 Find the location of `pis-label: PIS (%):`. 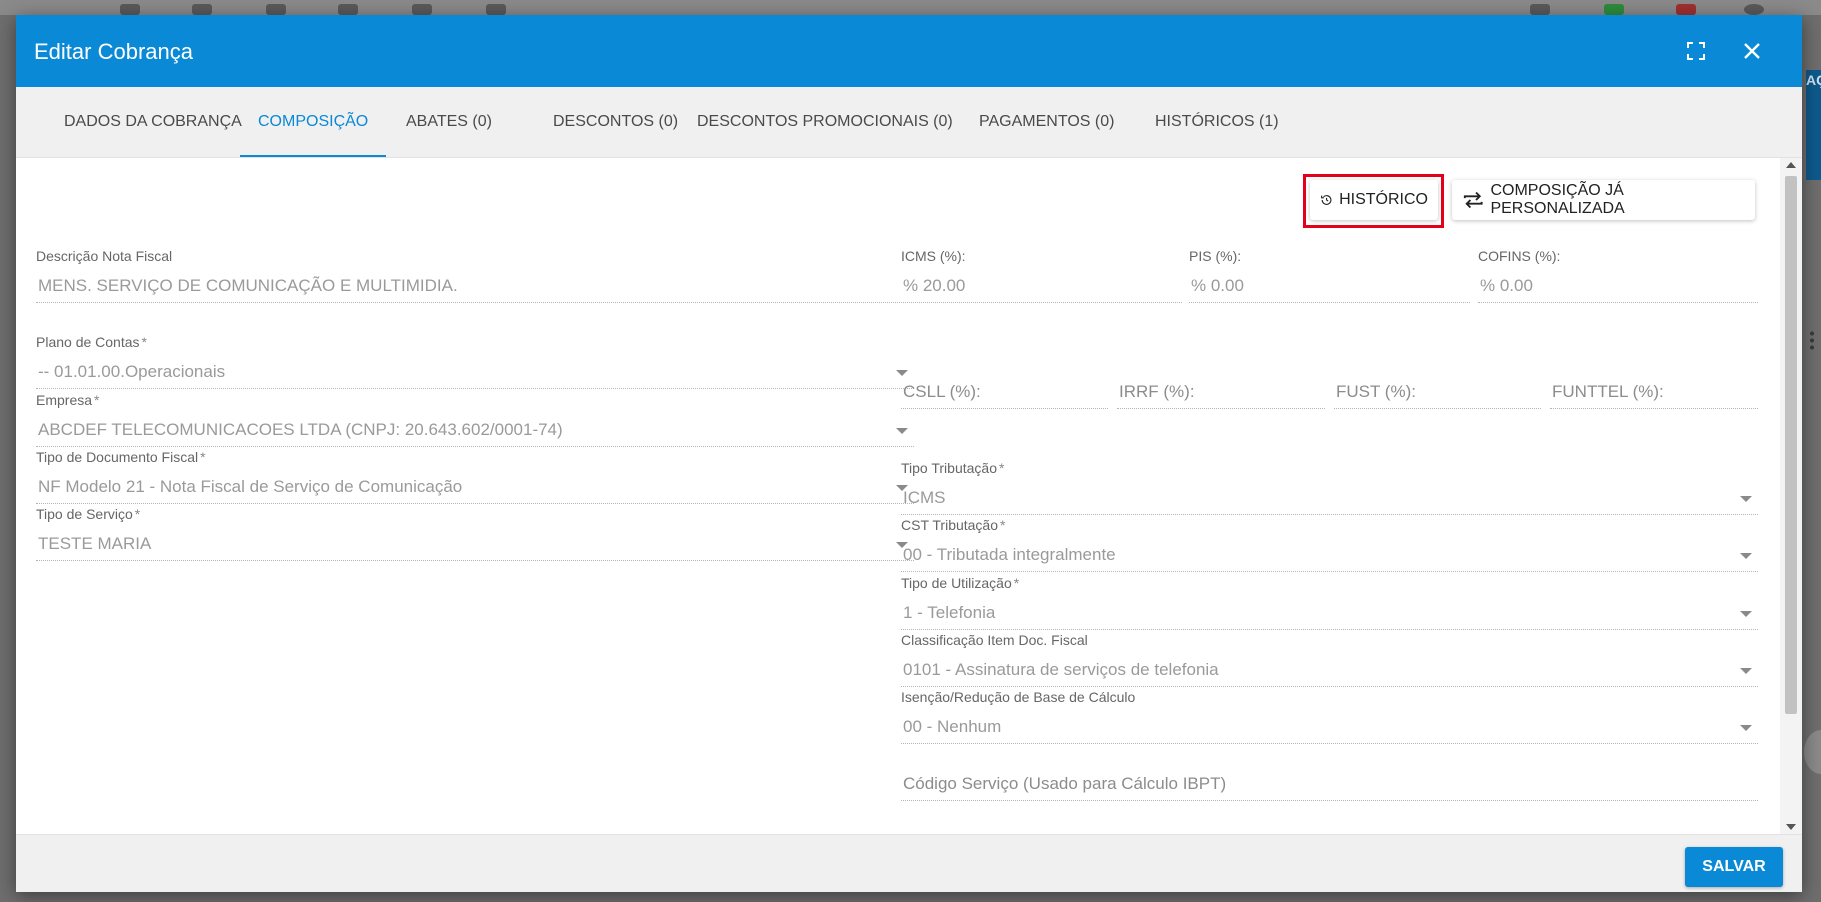

pis-label: PIS (%): is located at coordinates (1215, 256).